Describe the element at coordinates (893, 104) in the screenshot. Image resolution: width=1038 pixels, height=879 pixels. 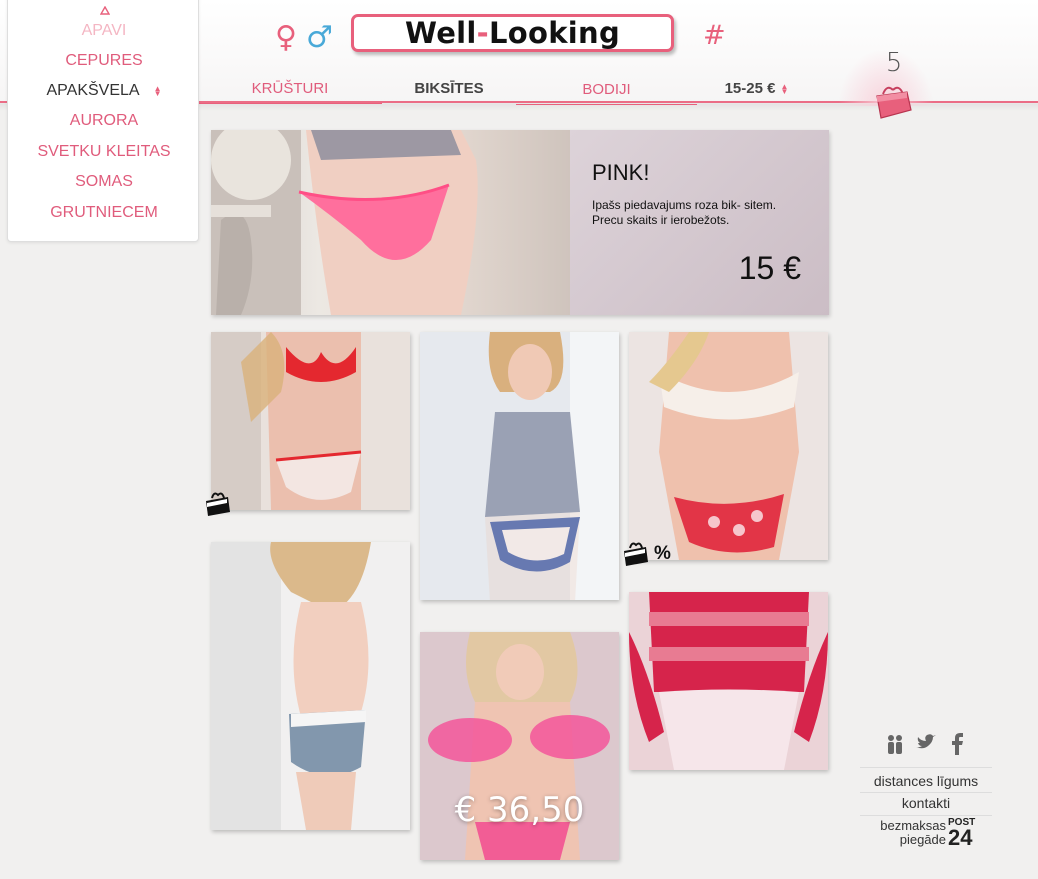
I see `shopping-bag-icon` at that location.